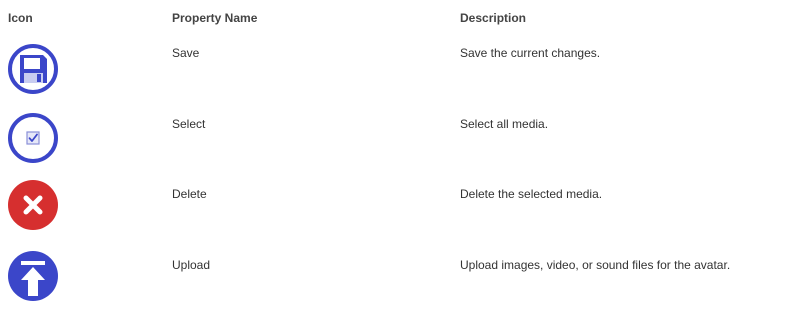  Describe the element at coordinates (189, 124) in the screenshot. I see `row-name: Select` at that location.